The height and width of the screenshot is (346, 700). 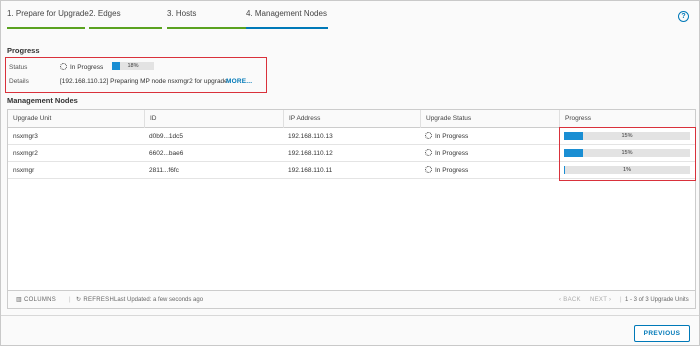 I want to click on cell-id: 2811...f6fc, so click(x=164, y=170).